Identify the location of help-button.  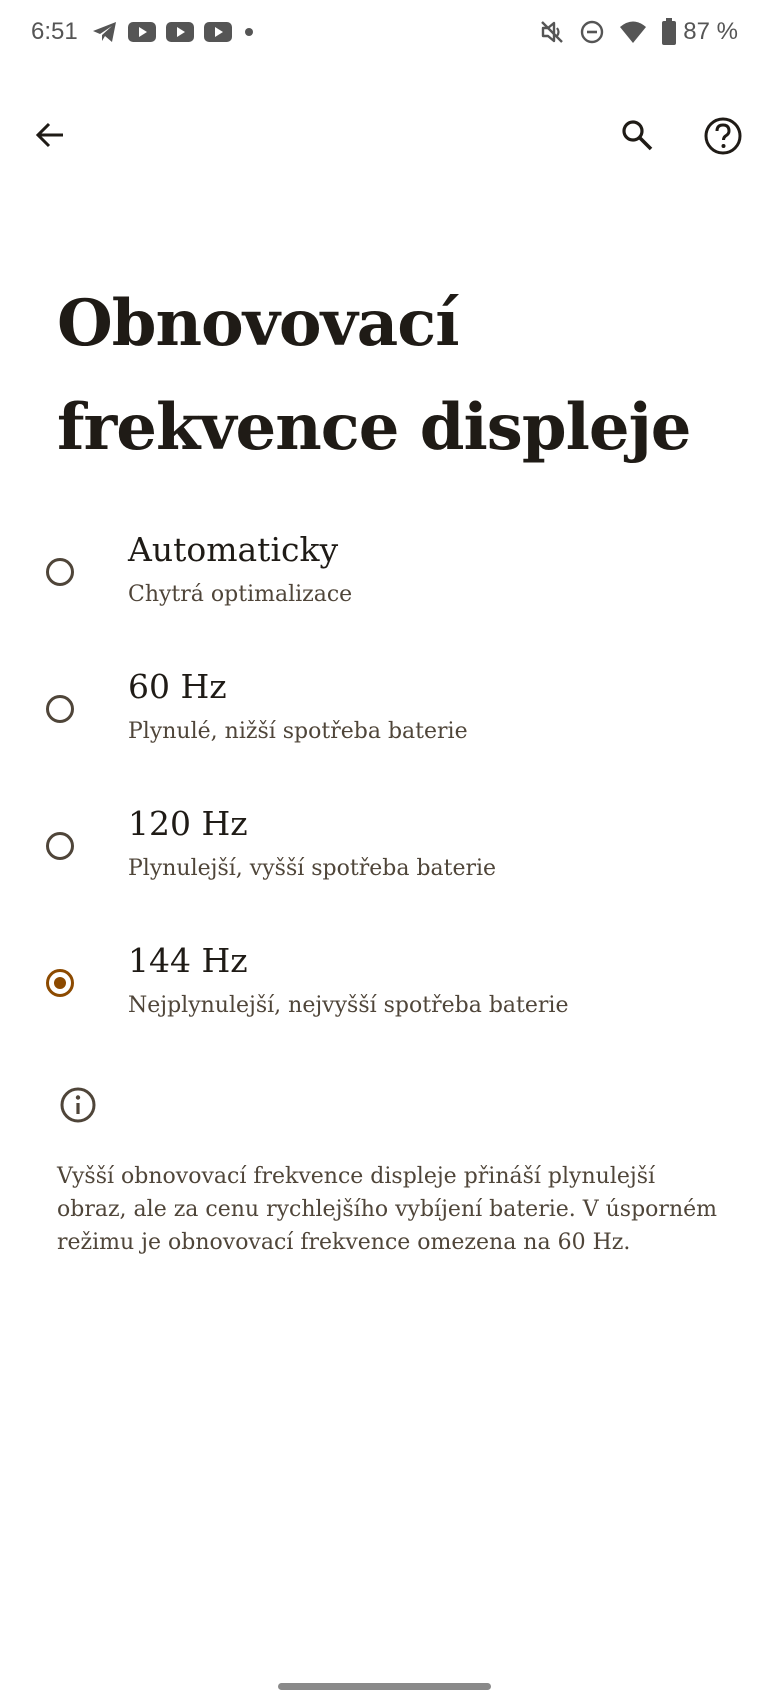
(723, 136).